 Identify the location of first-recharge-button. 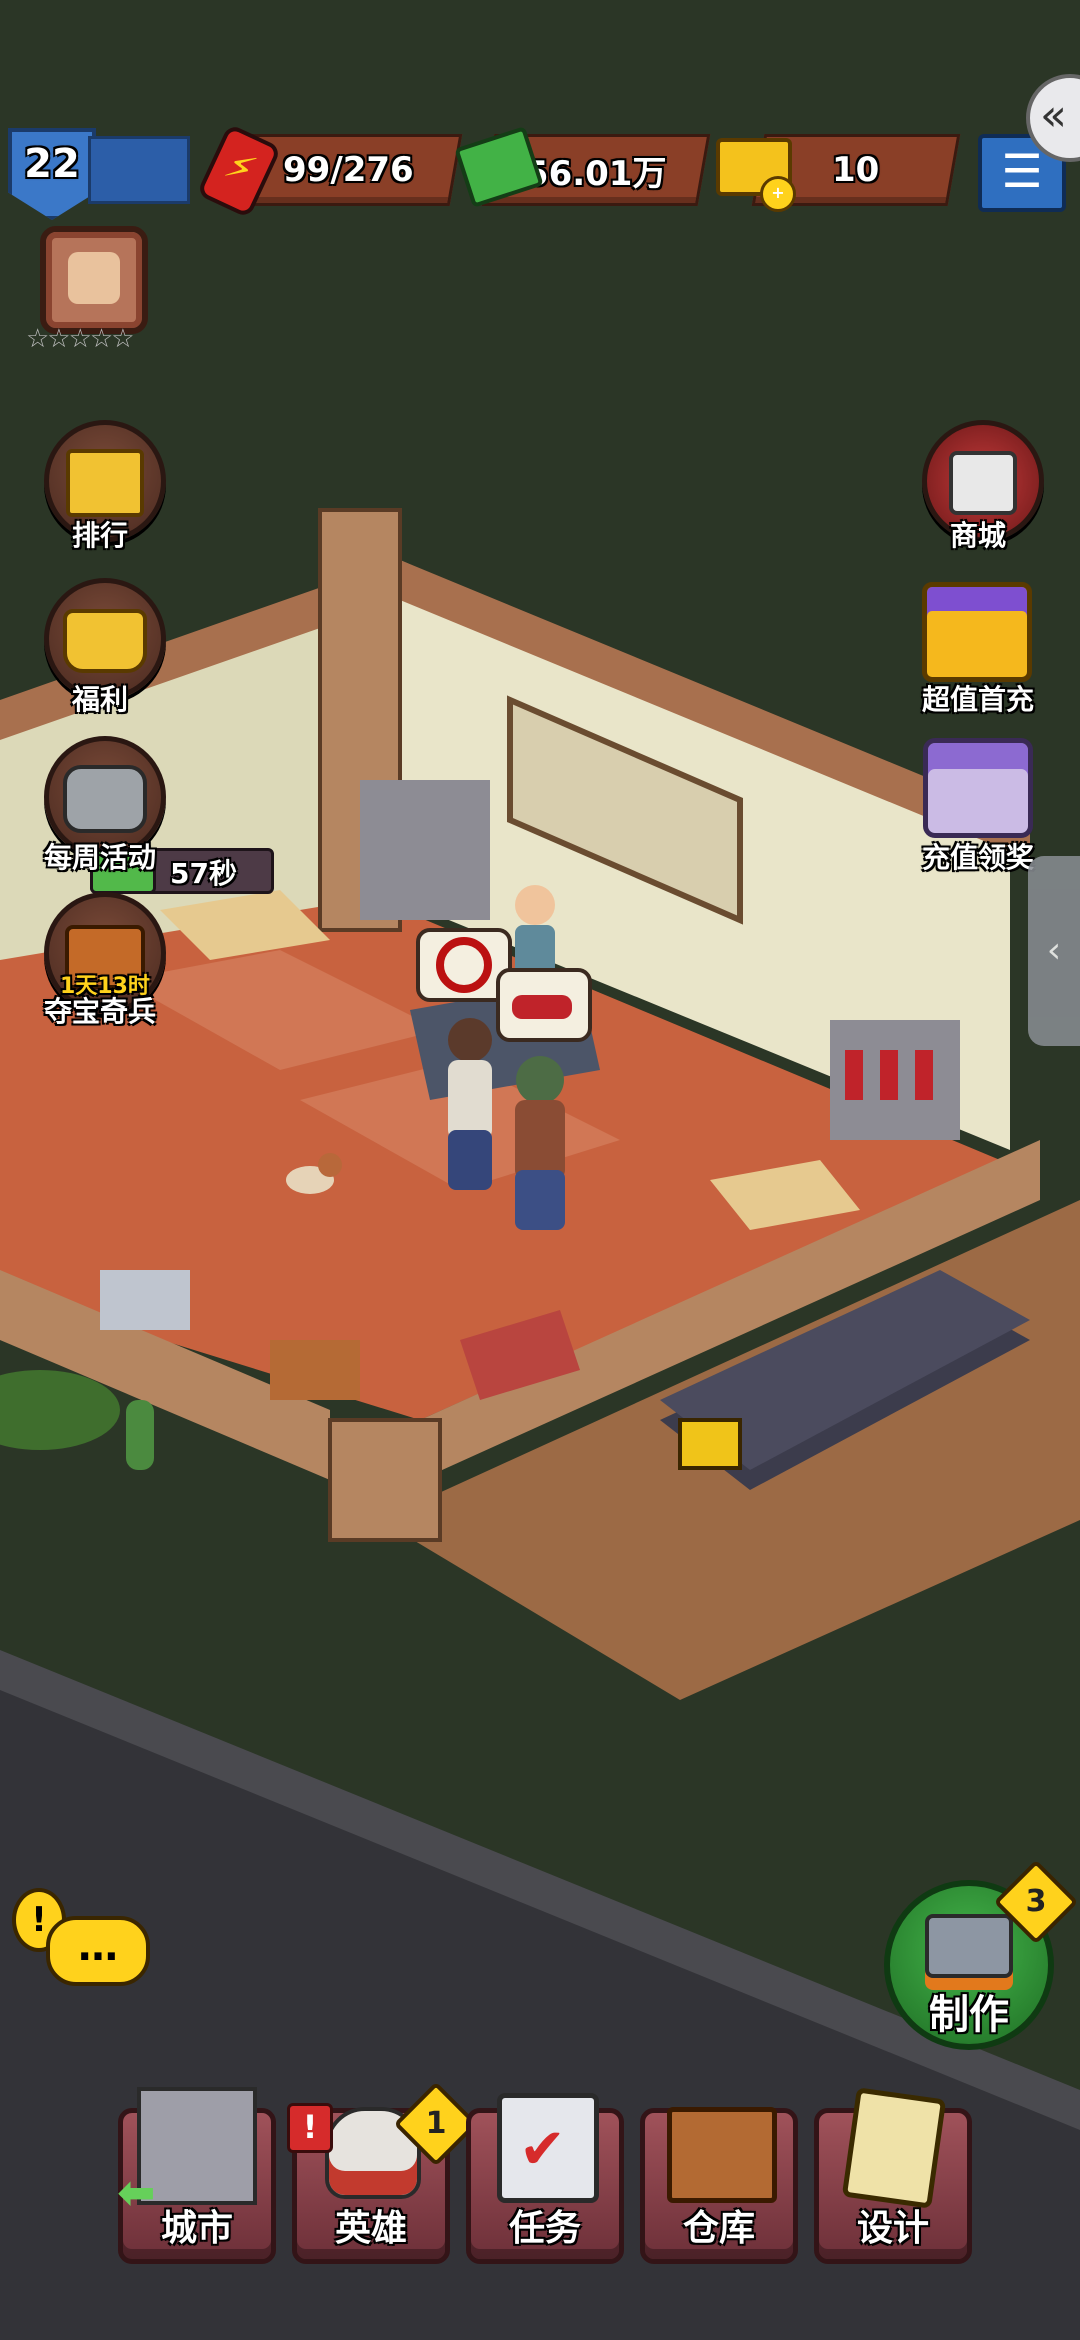
(977, 634).